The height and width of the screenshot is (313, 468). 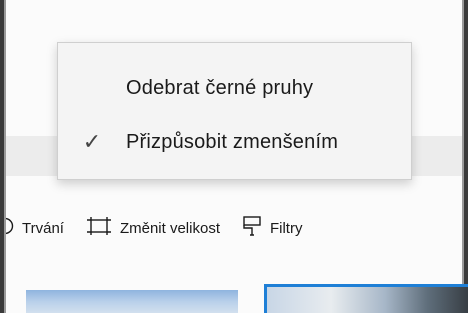 What do you see at coordinates (286, 228) in the screenshot?
I see `filters-label: Filtry` at bounding box center [286, 228].